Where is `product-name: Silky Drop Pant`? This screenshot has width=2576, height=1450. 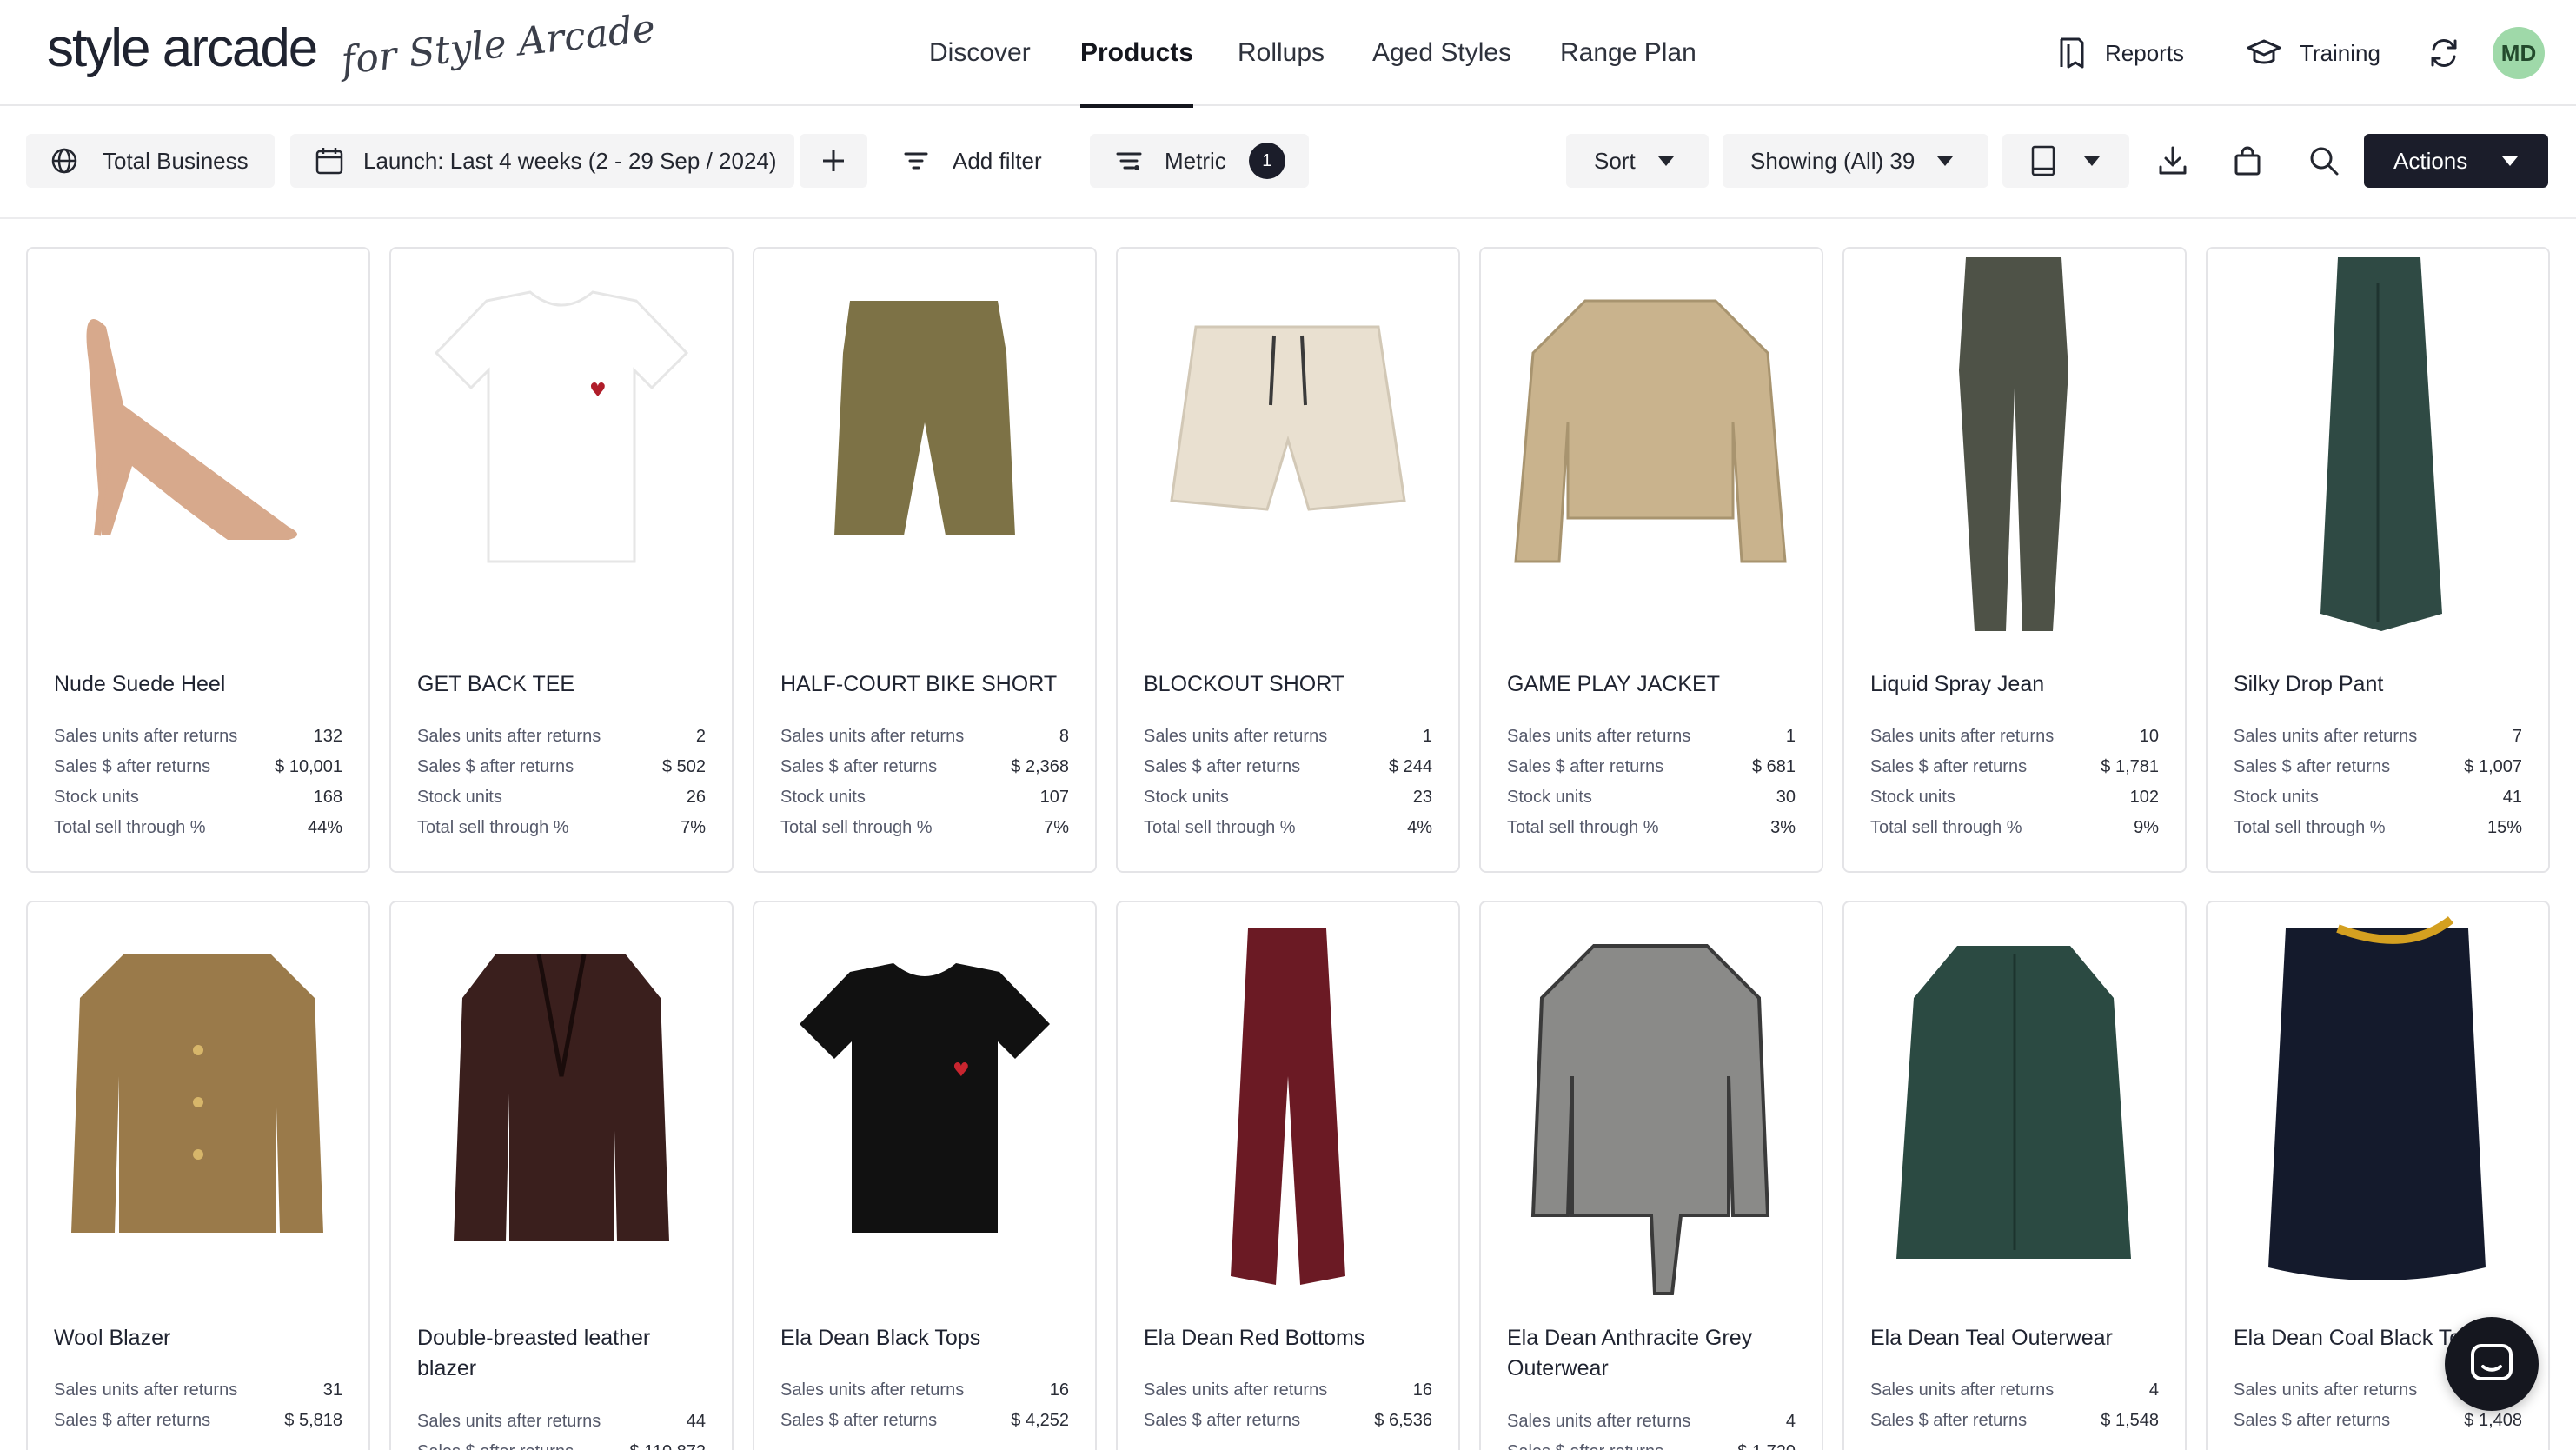
product-name: Silky Drop Pant is located at coordinates (2380, 684).